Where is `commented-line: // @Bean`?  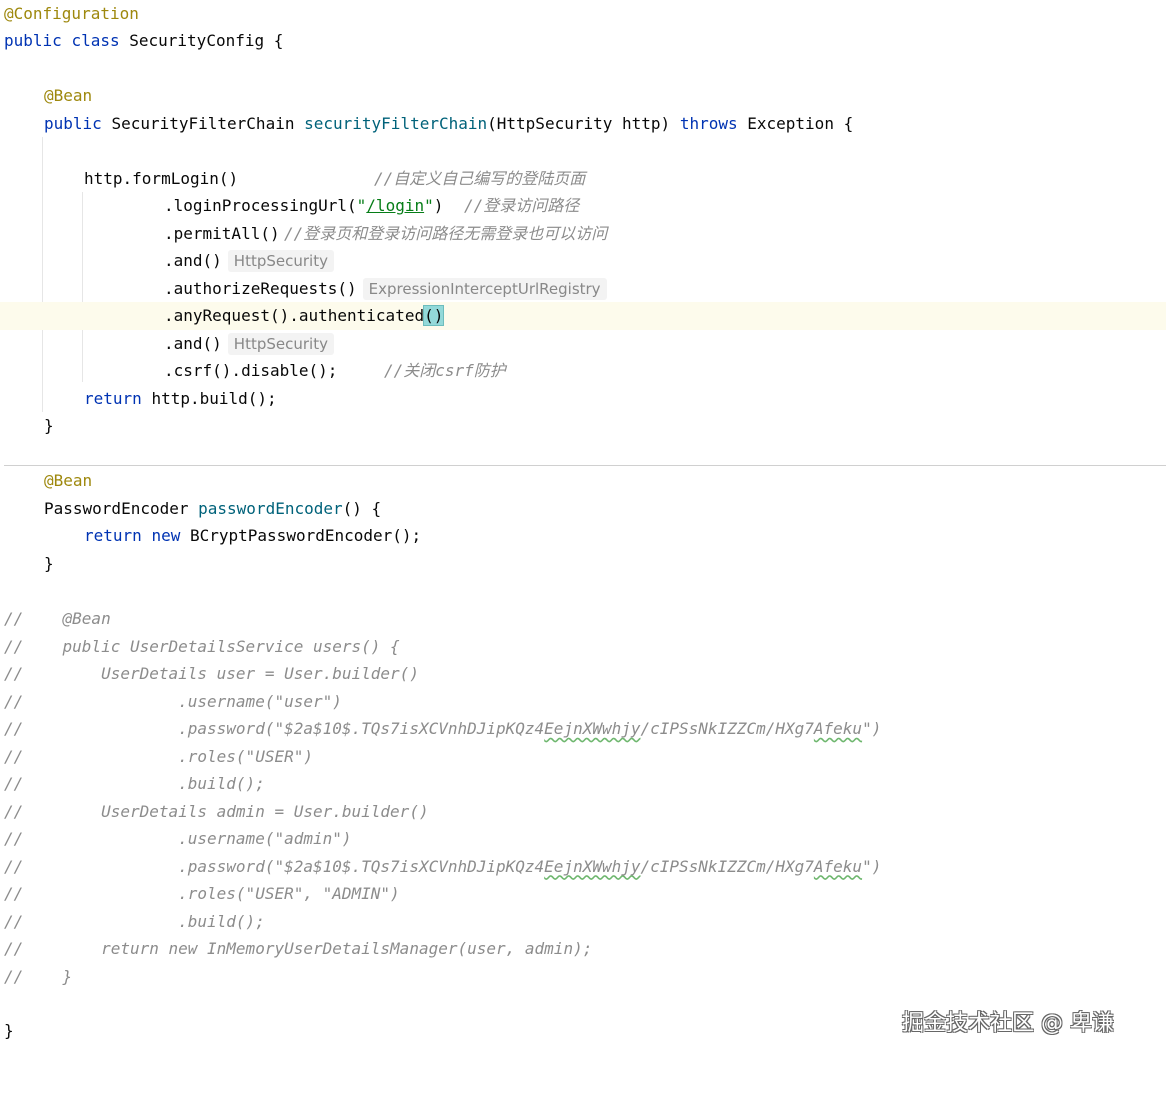 commented-line: // @Bean is located at coordinates (583, 619).